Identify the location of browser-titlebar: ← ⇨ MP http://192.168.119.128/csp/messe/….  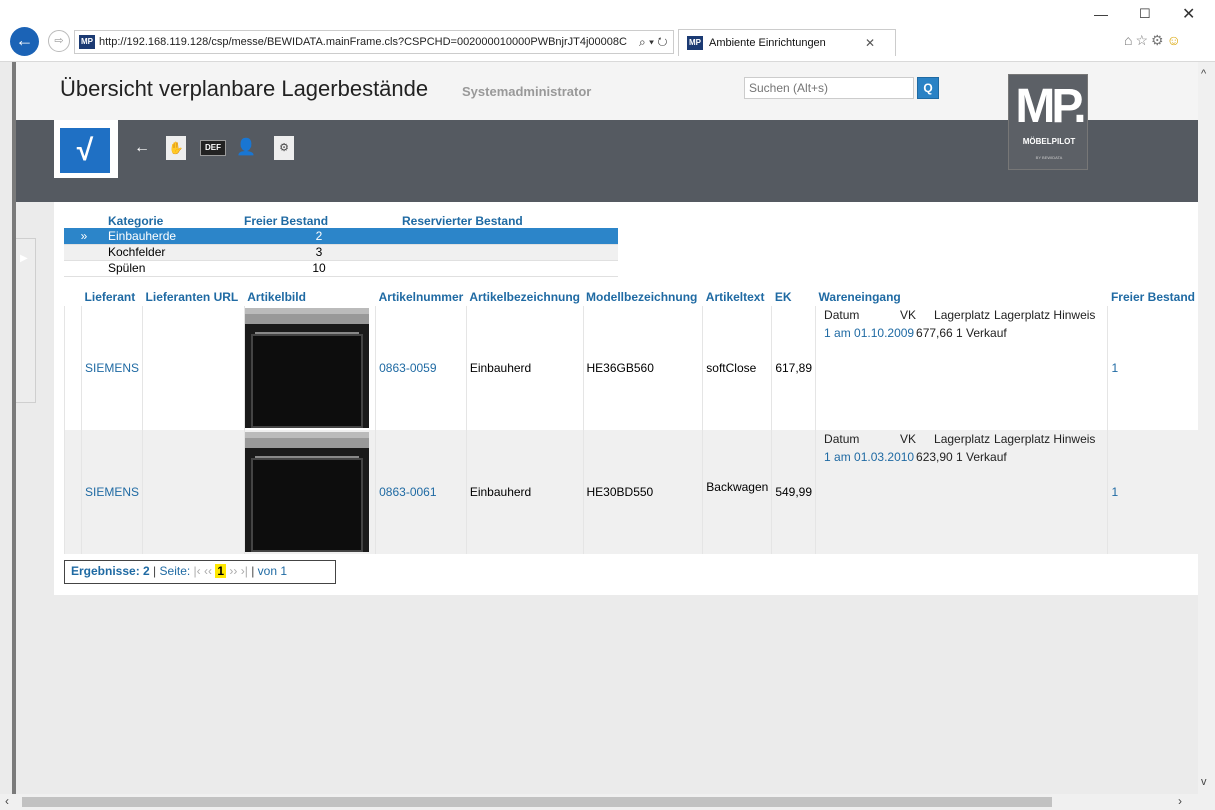
(607, 31).